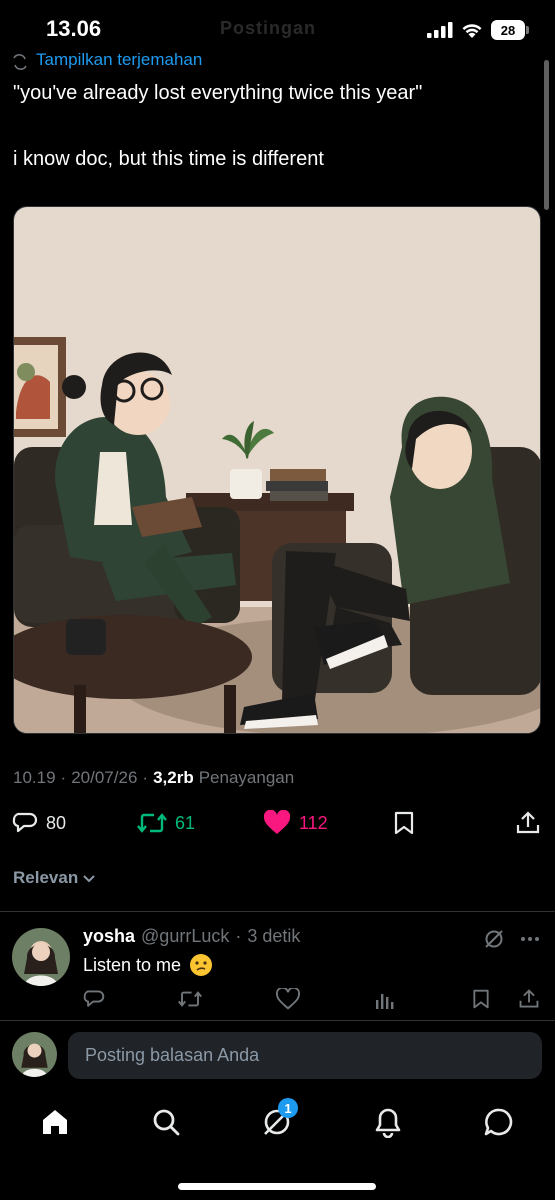  I want to click on nav-home, so click(55, 1122).